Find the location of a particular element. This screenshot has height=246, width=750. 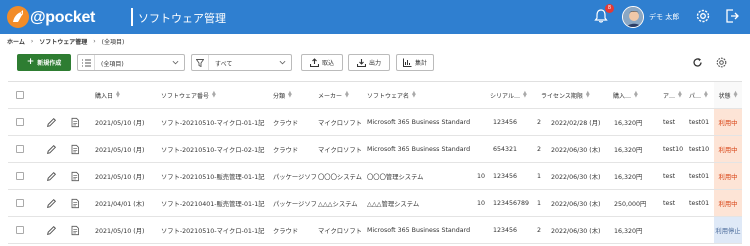

software-number-cell: ソフト-20210510-販売管理-01-1記 is located at coordinates (213, 177).